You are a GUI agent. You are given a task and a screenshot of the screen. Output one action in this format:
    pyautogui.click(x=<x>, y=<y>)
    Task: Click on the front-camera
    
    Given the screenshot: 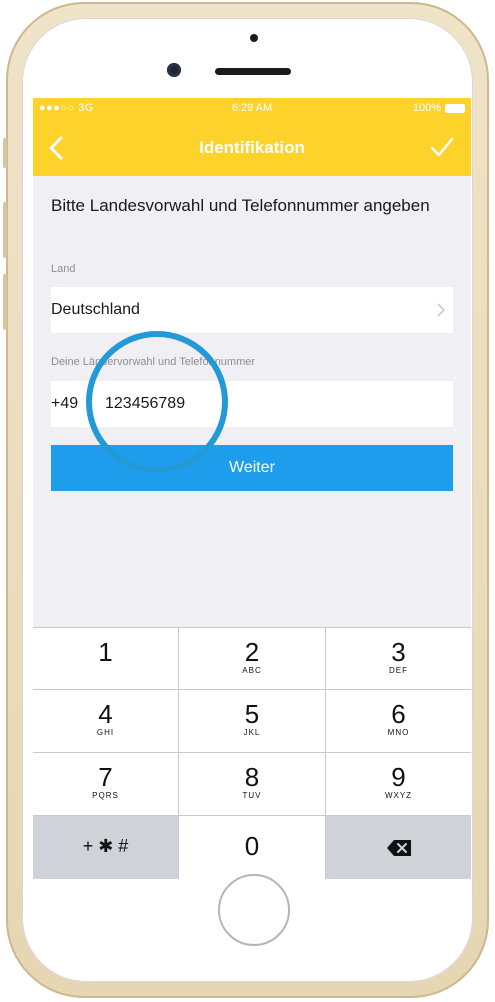 What is the action you would take?
    pyautogui.click(x=174, y=70)
    